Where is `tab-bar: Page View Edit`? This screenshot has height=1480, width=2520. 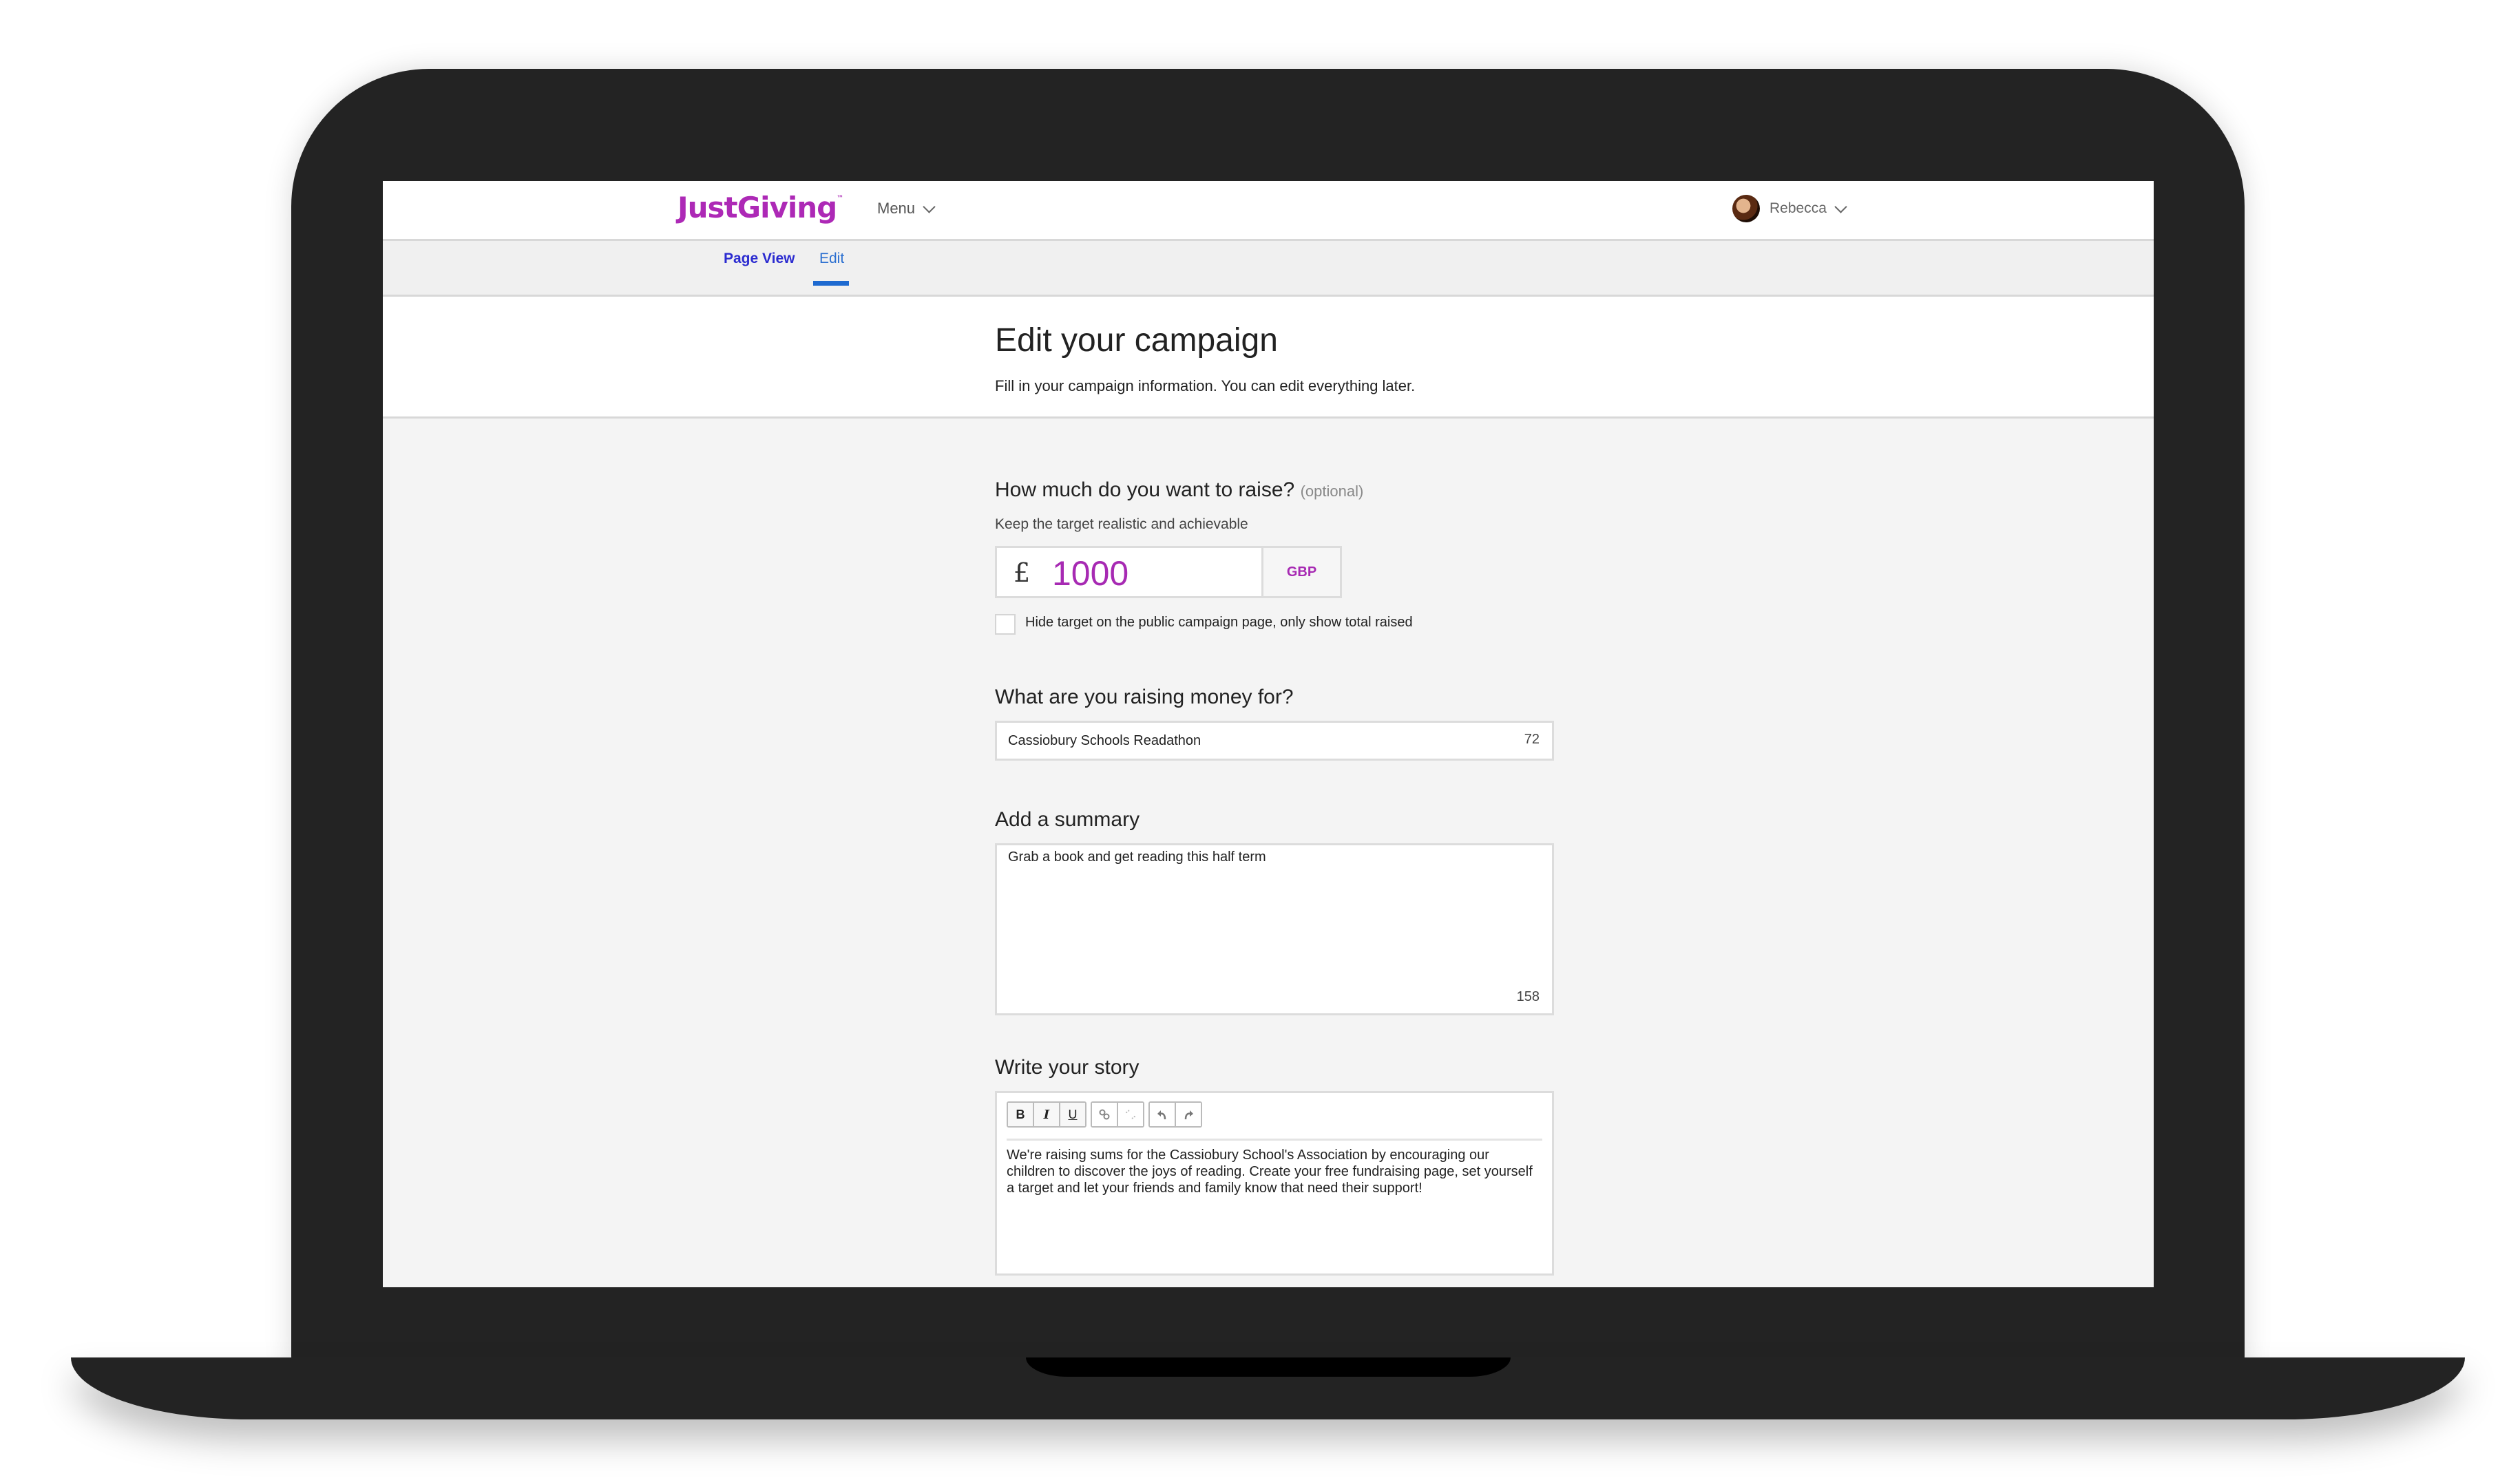 tab-bar: Page View Edit is located at coordinates (1268, 269).